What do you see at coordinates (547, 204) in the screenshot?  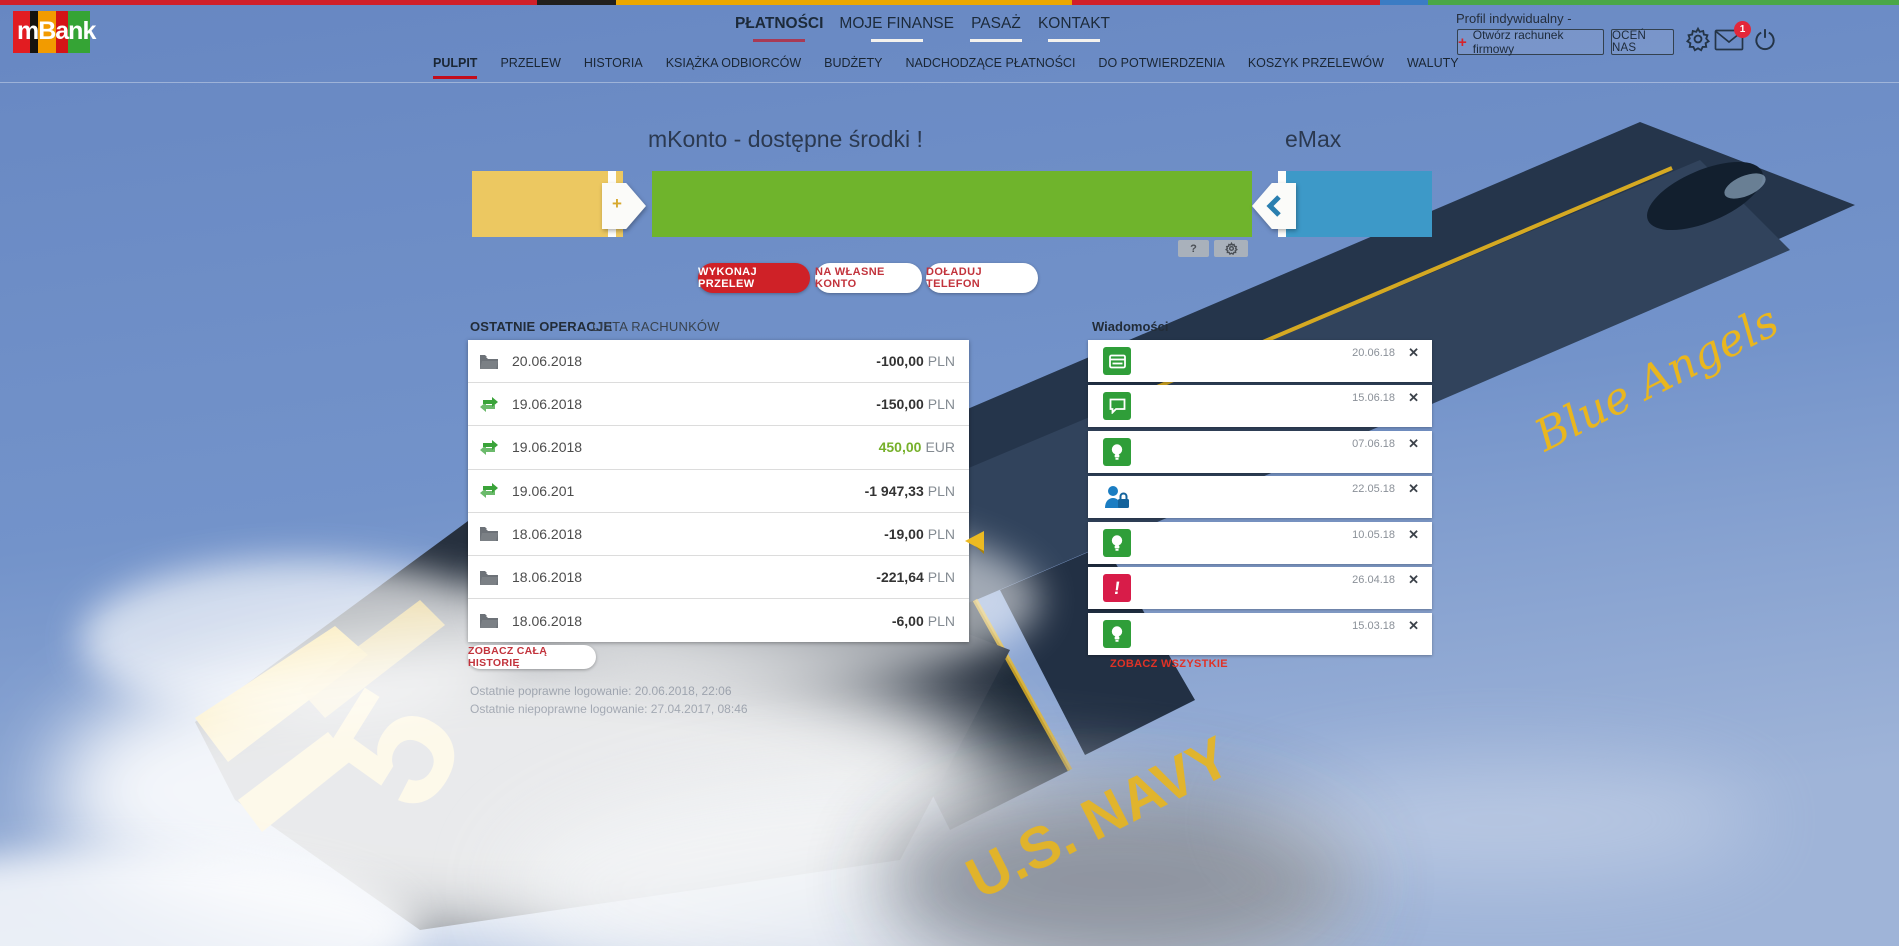 I see `new-product-card` at bounding box center [547, 204].